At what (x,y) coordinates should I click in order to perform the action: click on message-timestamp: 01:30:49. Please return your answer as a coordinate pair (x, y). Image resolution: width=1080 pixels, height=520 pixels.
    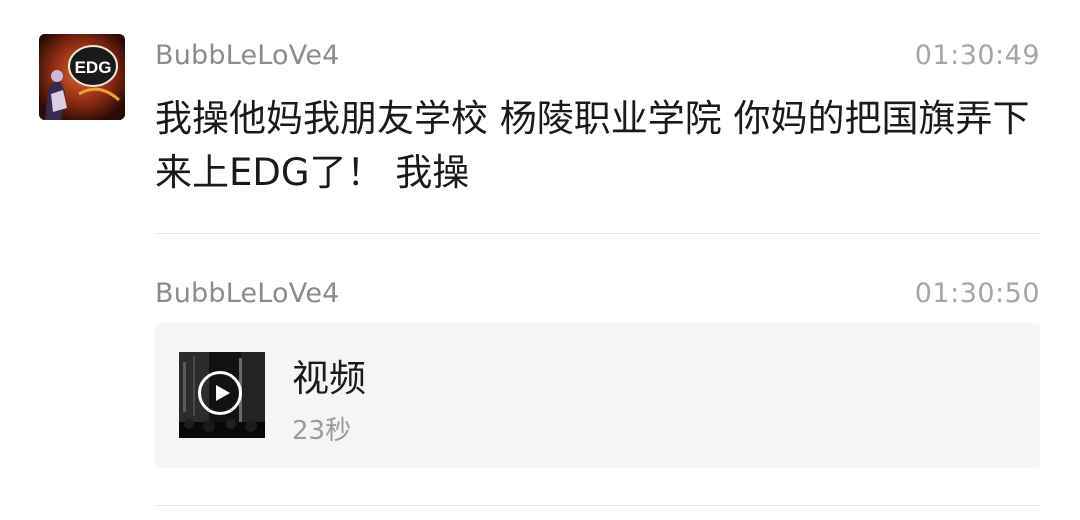
    Looking at the image, I should click on (977, 55).